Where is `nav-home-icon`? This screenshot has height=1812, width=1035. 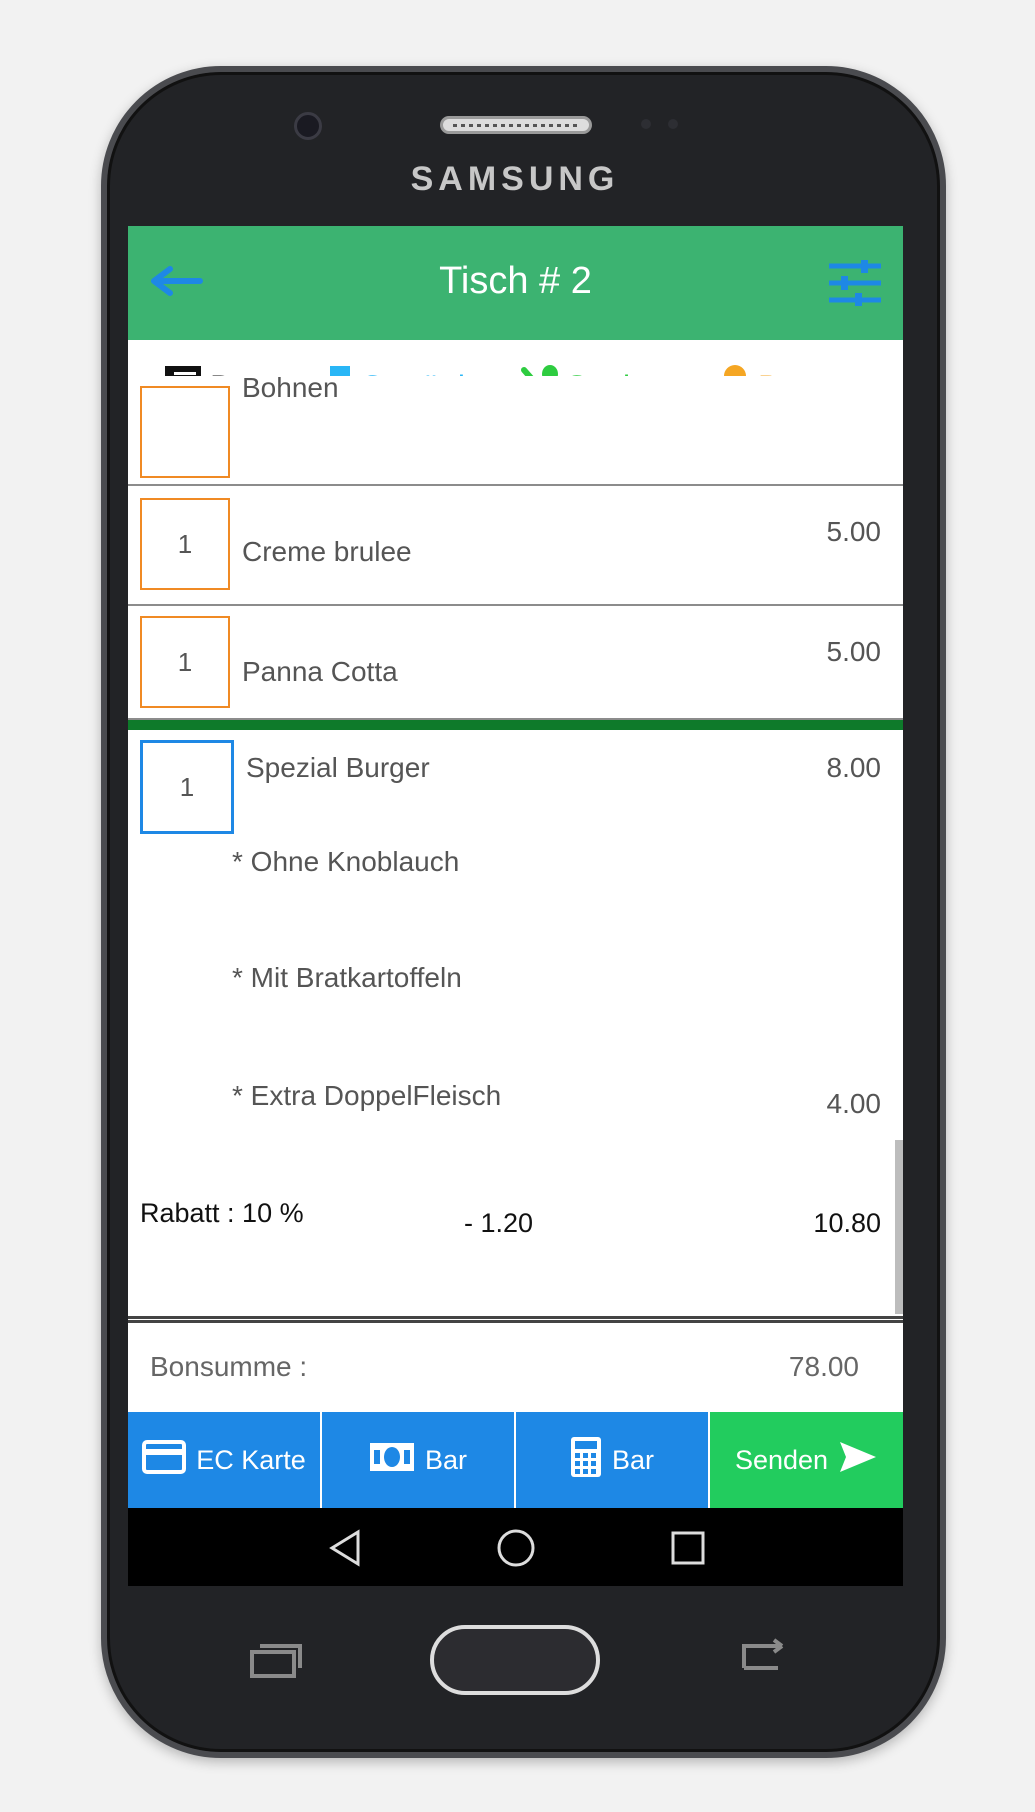
nav-home-icon is located at coordinates (516, 1548).